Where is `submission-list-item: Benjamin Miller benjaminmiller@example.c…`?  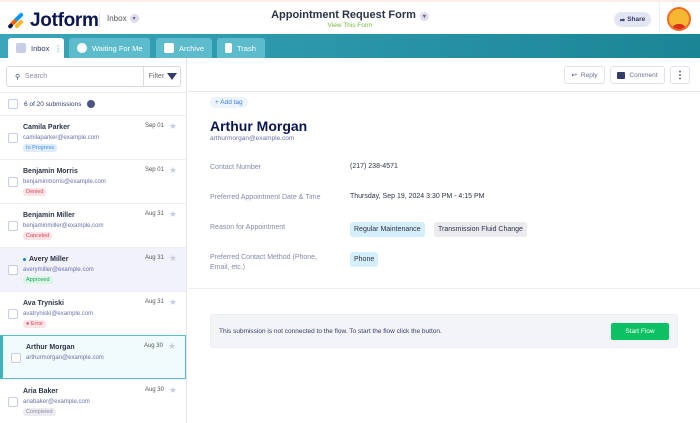 submission-list-item: Benjamin Miller benjaminmiller@example.c… is located at coordinates (93, 225).